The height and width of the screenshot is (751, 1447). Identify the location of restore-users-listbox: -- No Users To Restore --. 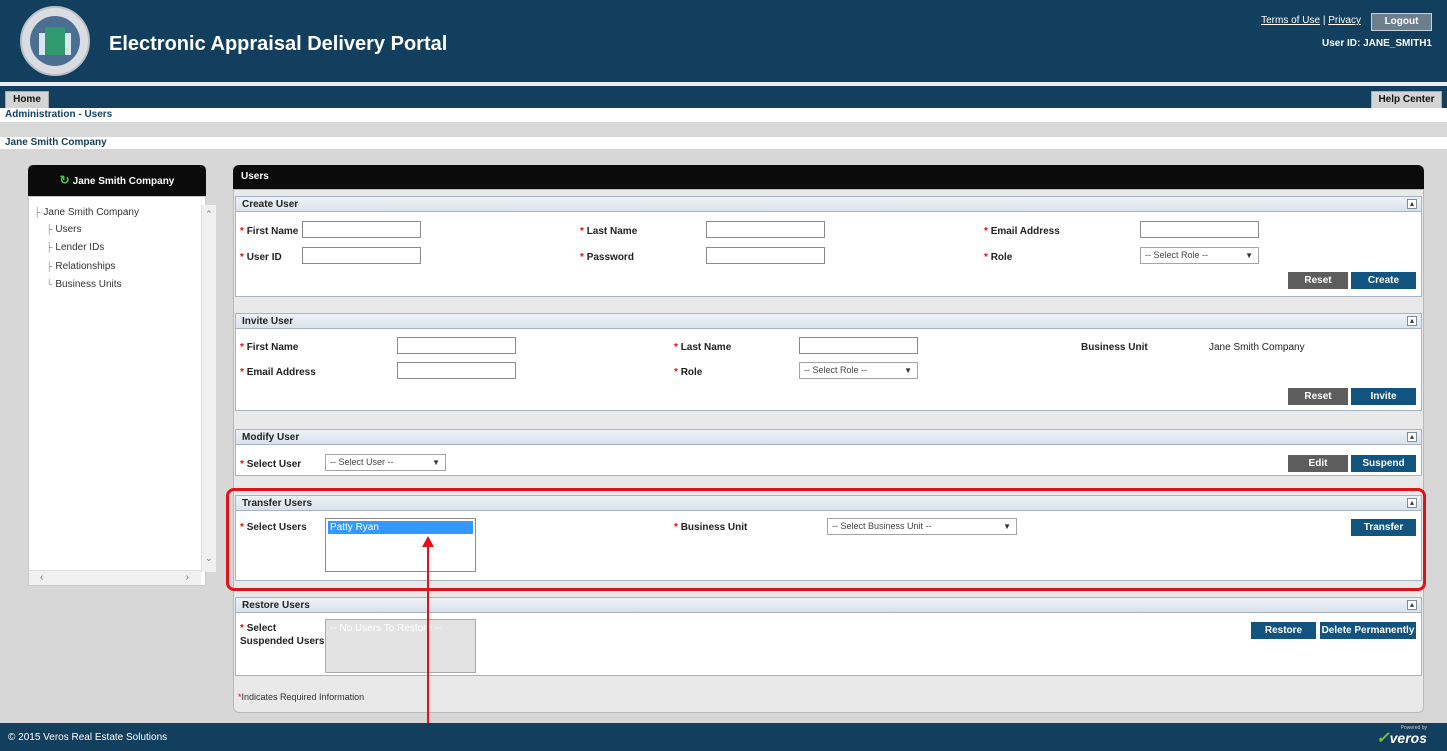
(400, 646).